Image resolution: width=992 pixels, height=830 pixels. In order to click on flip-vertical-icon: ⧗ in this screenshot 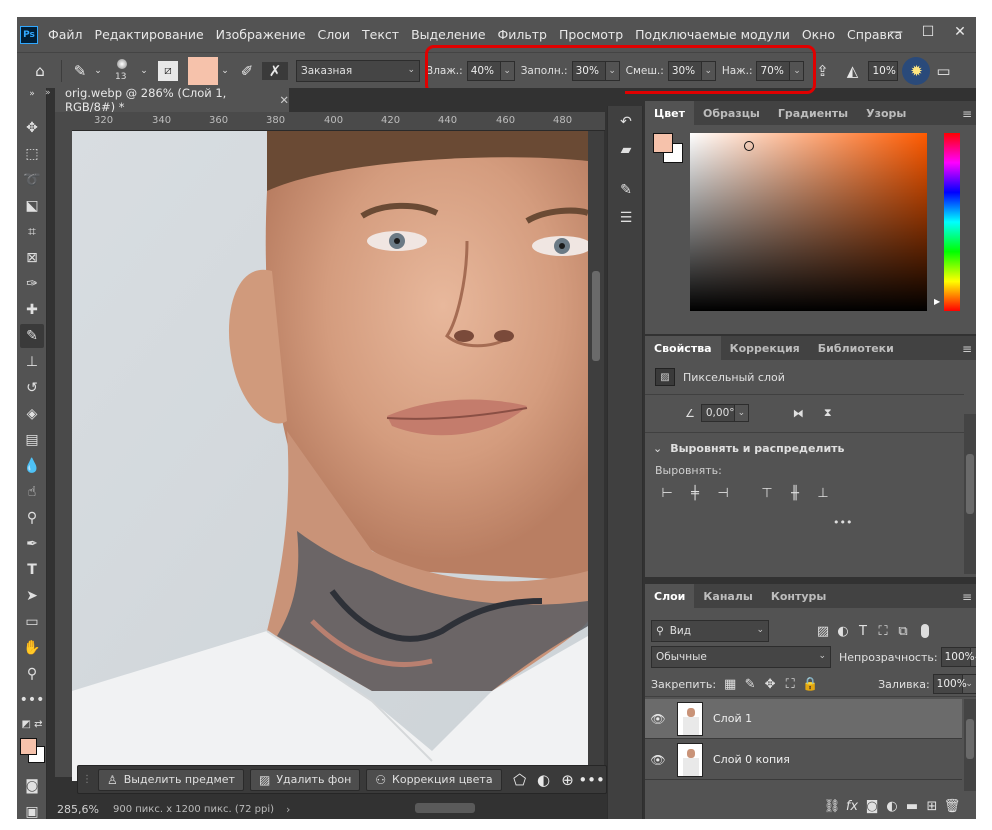, I will do `click(828, 413)`.